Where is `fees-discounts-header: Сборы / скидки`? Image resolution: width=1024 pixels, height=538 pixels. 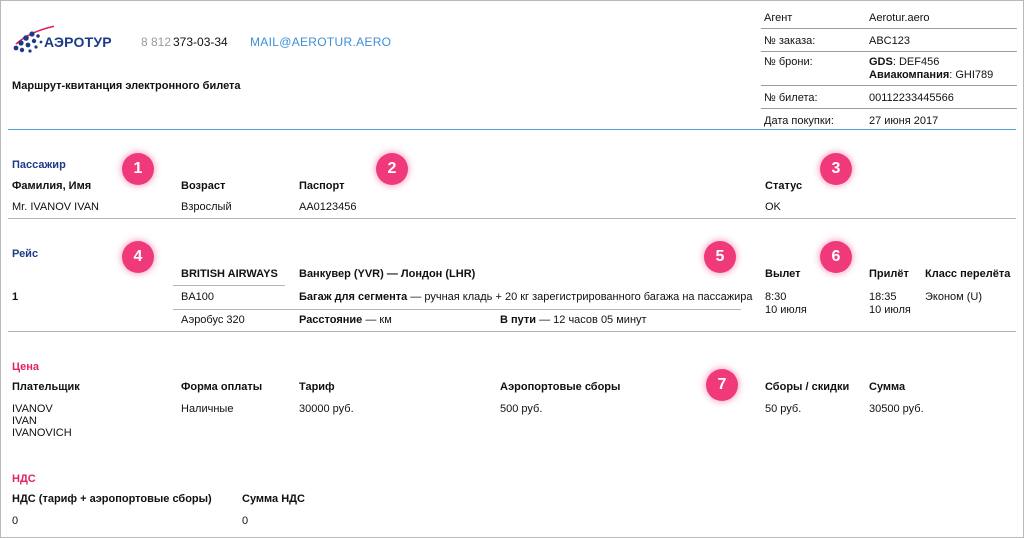
fees-discounts-header: Сборы / скидки is located at coordinates (807, 387).